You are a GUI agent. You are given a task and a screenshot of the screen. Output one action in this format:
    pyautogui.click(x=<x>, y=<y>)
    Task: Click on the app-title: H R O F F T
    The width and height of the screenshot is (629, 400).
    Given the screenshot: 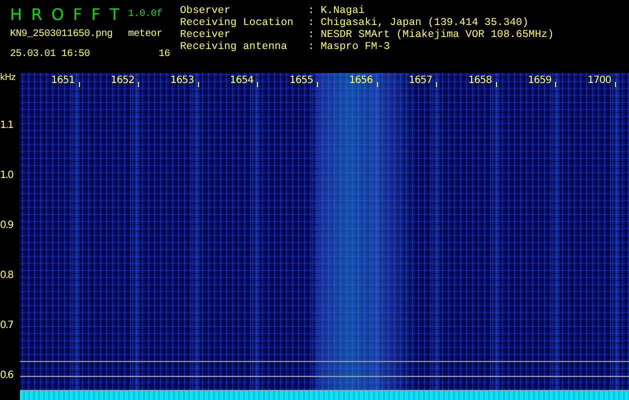 What is the action you would take?
    pyautogui.click(x=66, y=14)
    